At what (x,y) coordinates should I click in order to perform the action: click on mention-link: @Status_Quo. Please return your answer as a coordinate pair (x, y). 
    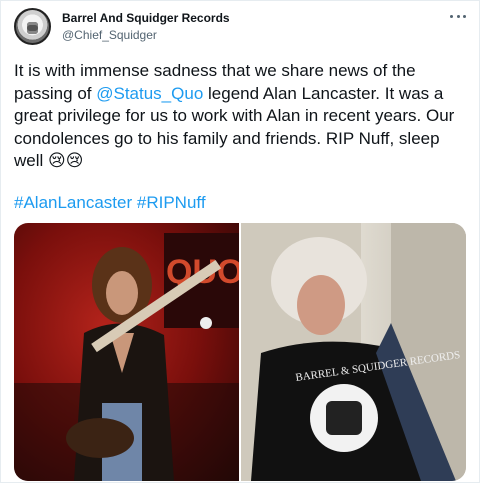
    Looking at the image, I should click on (149, 93).